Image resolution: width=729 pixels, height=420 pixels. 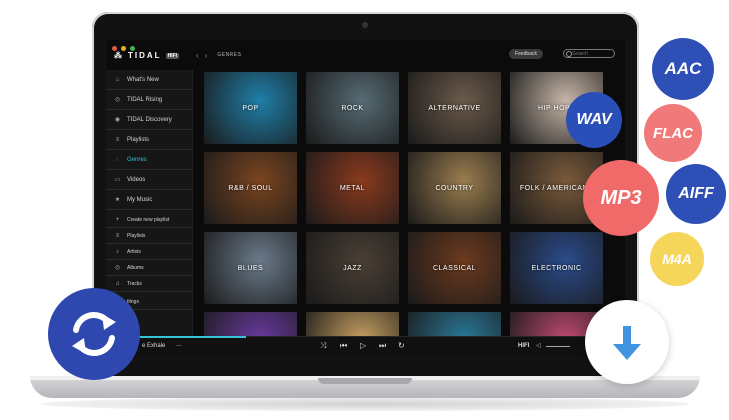 What do you see at coordinates (149, 268) in the screenshot?
I see `sidebar-item-albums: ◎ Albums` at bounding box center [149, 268].